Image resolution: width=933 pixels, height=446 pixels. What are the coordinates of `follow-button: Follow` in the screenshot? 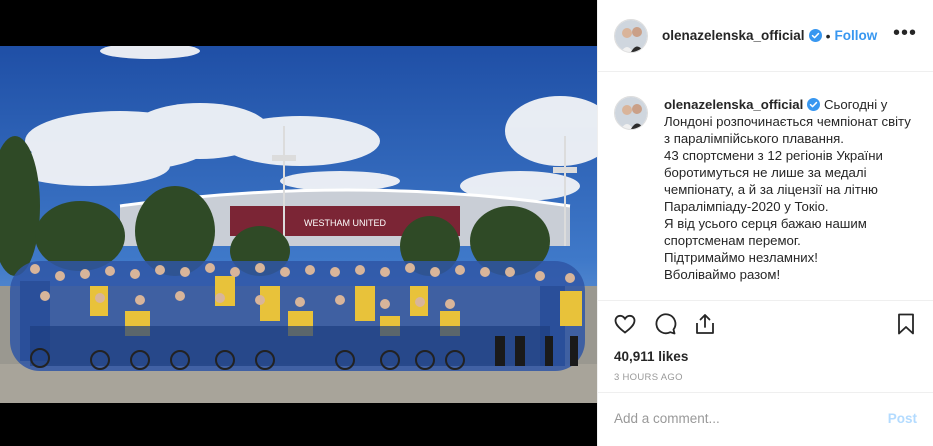 It's located at (855, 35).